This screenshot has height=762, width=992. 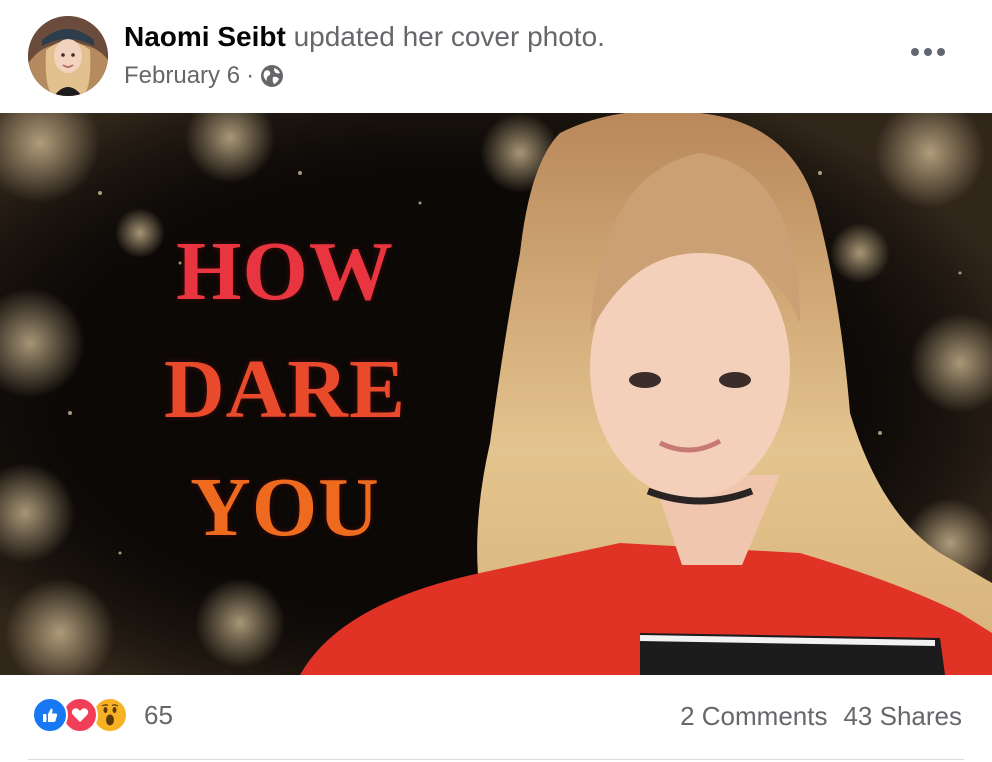 I want to click on shares-count: 43 Shares, so click(x=902, y=716).